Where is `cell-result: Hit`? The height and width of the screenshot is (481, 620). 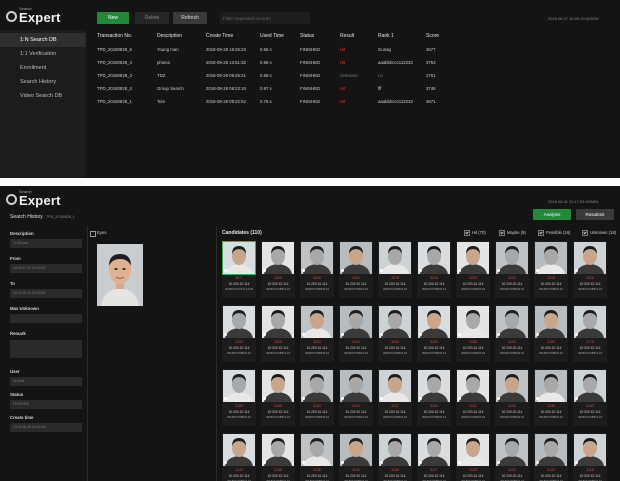
cell-result: Hit is located at coordinates (343, 88).